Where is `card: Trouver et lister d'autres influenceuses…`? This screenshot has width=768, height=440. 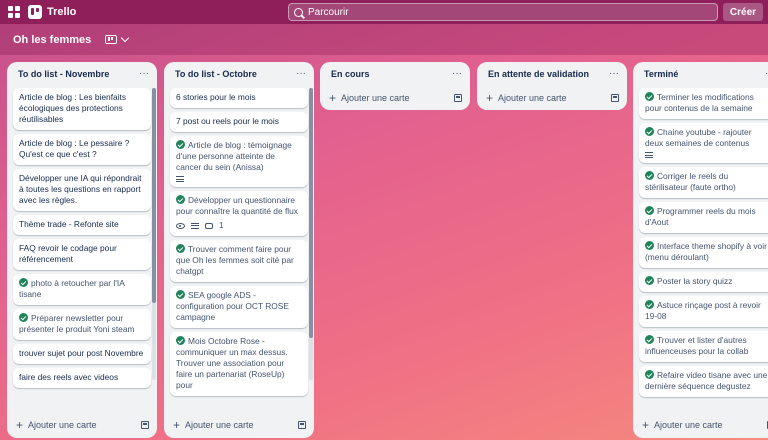 card: Trouver et lister d'autres influenceuses… is located at coordinates (703, 346).